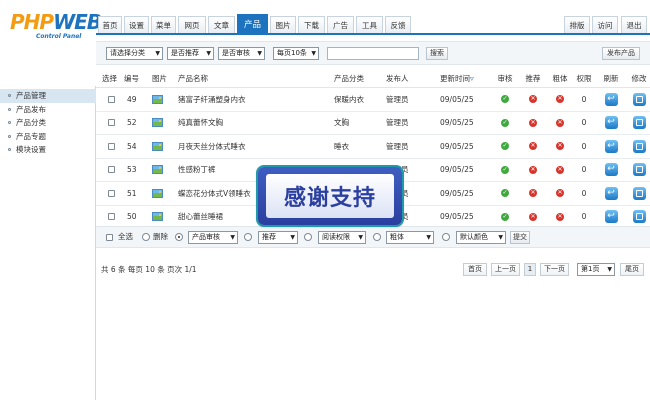 The width and height of the screenshot is (650, 400). I want to click on last-page-button: 尾页, so click(632, 269).